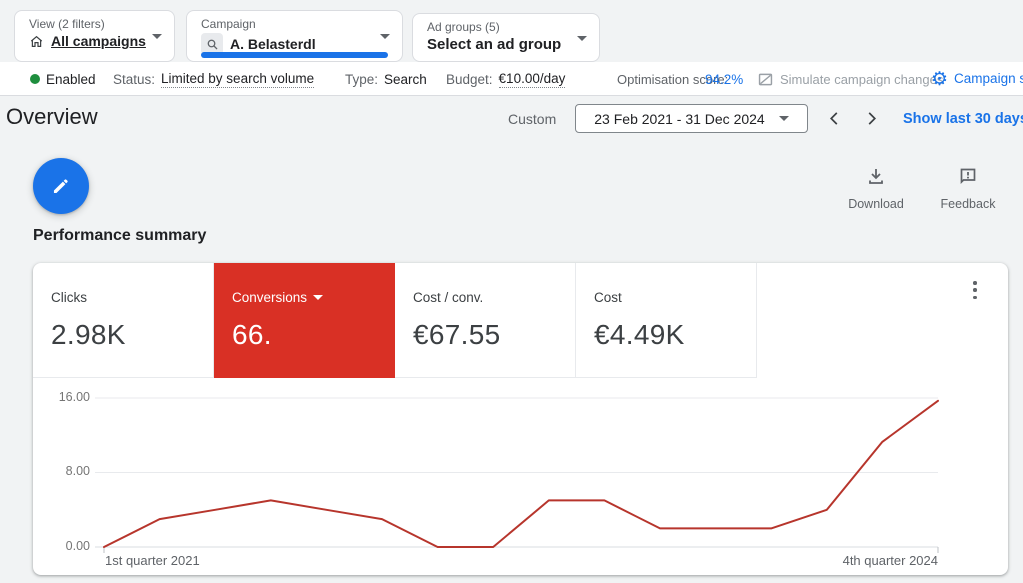 The image size is (1023, 583). I want to click on simulate-label: Simulate campaign changes, so click(862, 79).